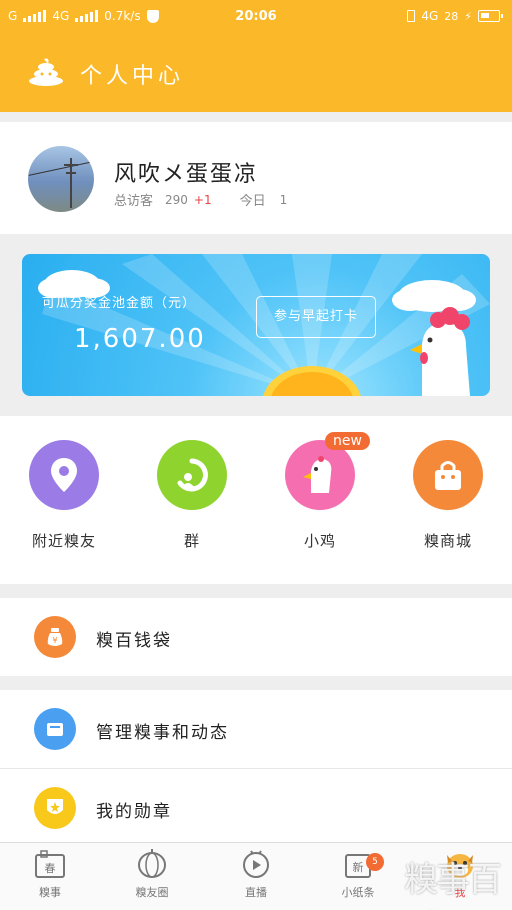 Image resolution: width=512 pixels, height=910 pixels. Describe the element at coordinates (152, 863) in the screenshot. I see `lantern-icon` at that location.